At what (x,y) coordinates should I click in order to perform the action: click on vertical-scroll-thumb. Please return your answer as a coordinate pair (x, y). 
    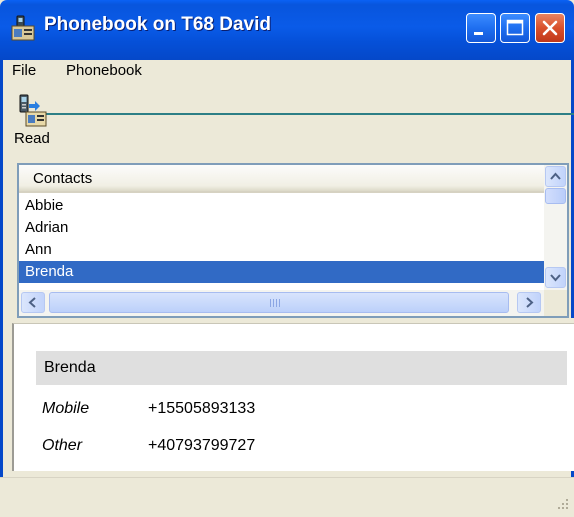
    Looking at the image, I should click on (555, 196).